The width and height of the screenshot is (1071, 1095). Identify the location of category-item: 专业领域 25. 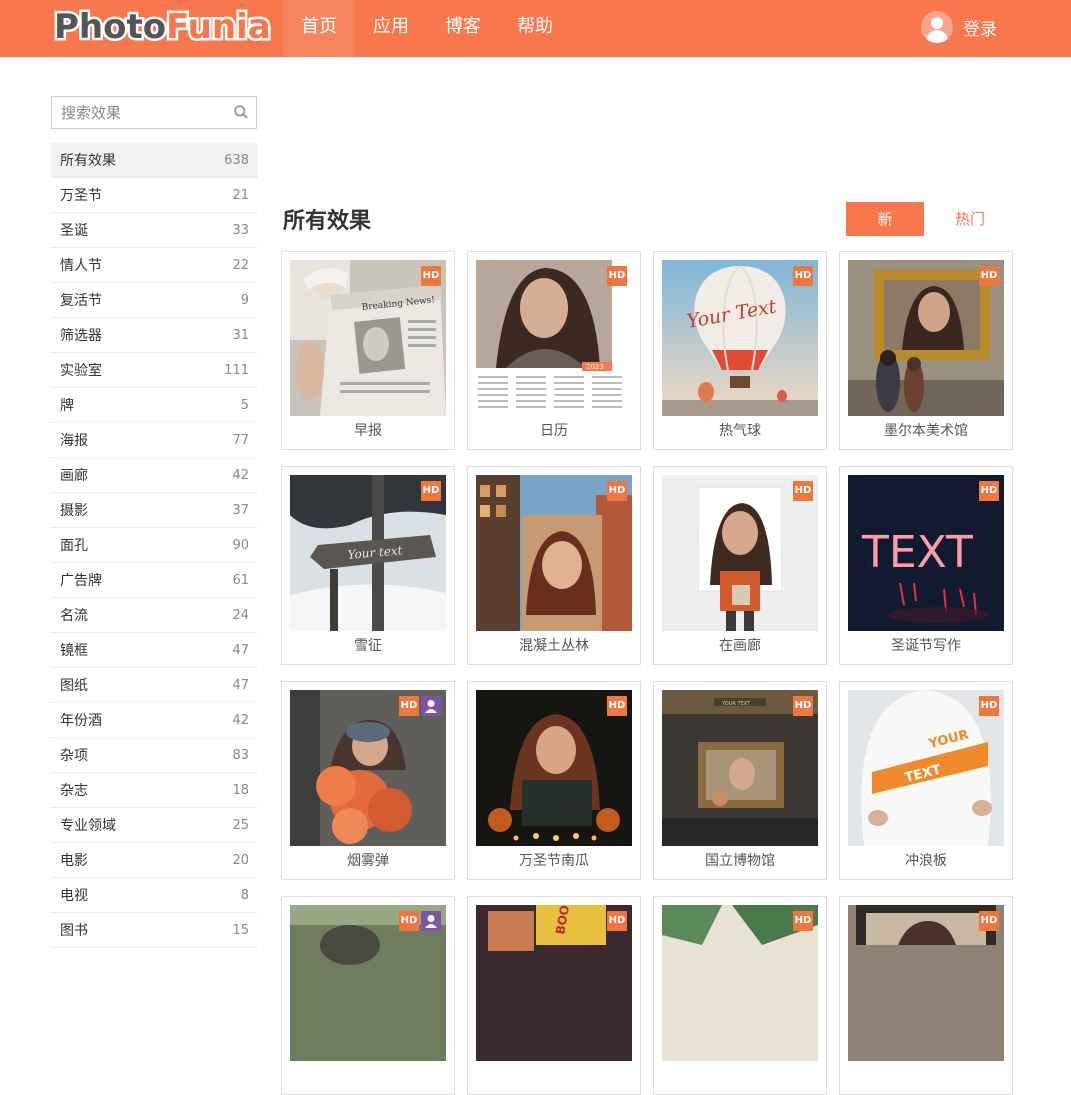
(154, 825).